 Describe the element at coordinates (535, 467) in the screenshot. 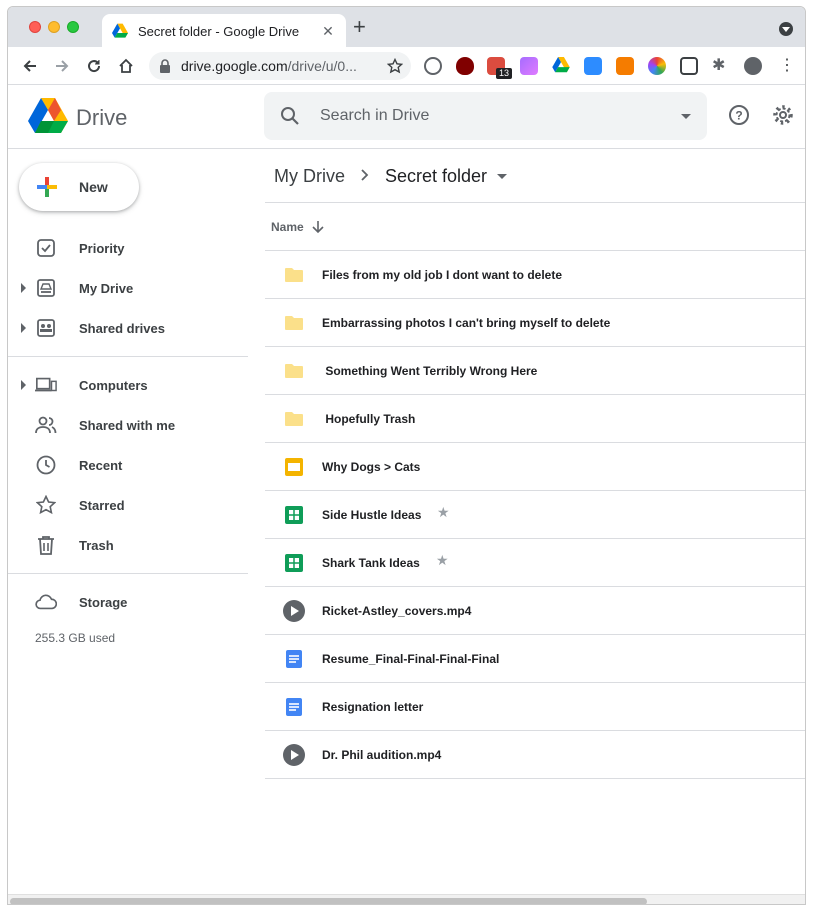

I see `file-row: Why Dogs > Cats` at that location.